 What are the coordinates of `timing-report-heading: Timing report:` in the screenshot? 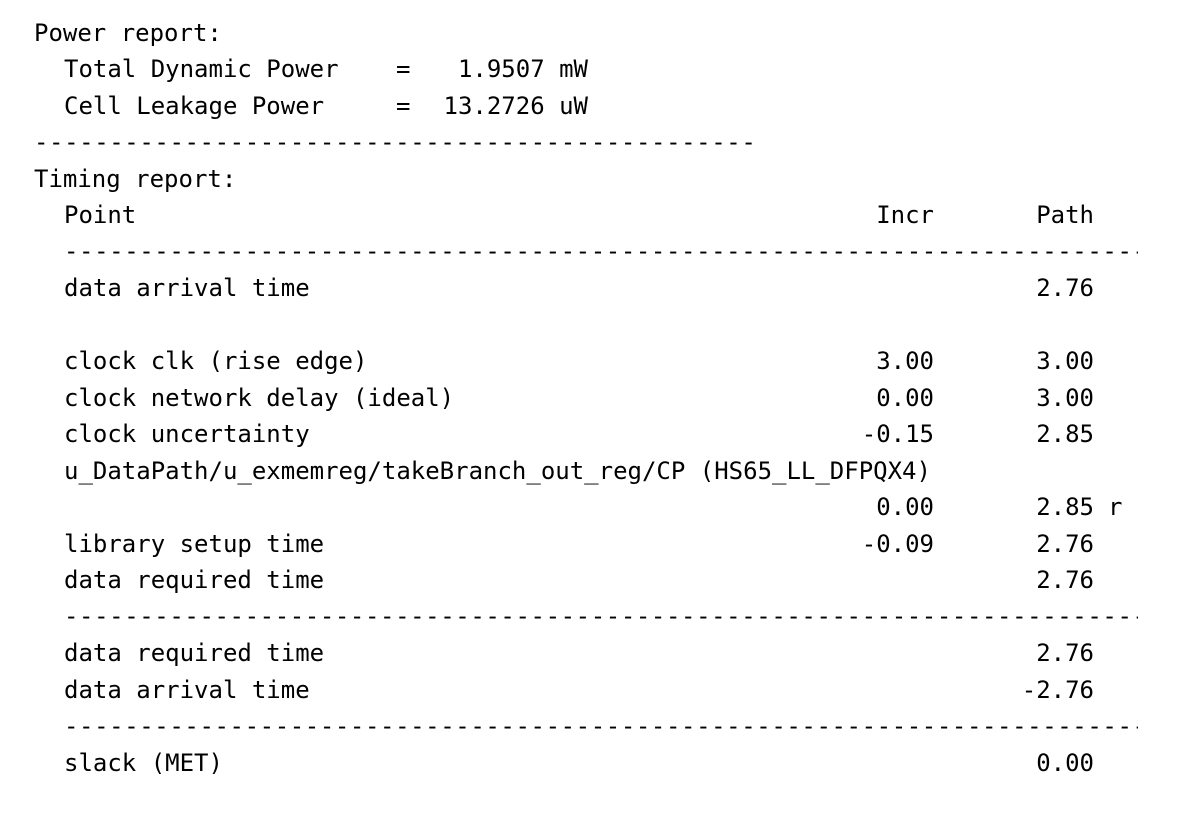 It's located at (135, 179).